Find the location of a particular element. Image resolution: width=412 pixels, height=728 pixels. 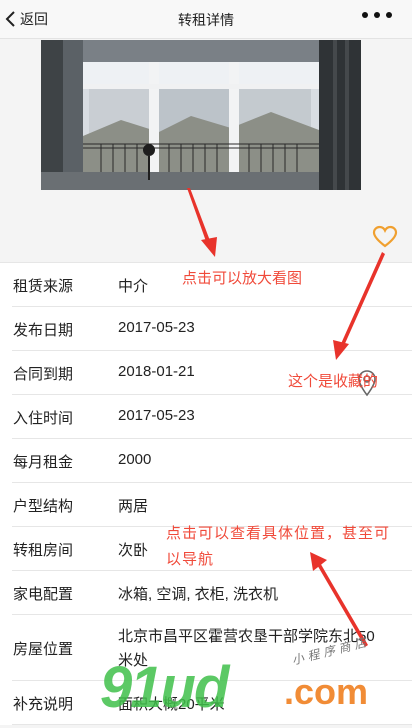

detail-label: 转租房间 is located at coordinates (43, 550).